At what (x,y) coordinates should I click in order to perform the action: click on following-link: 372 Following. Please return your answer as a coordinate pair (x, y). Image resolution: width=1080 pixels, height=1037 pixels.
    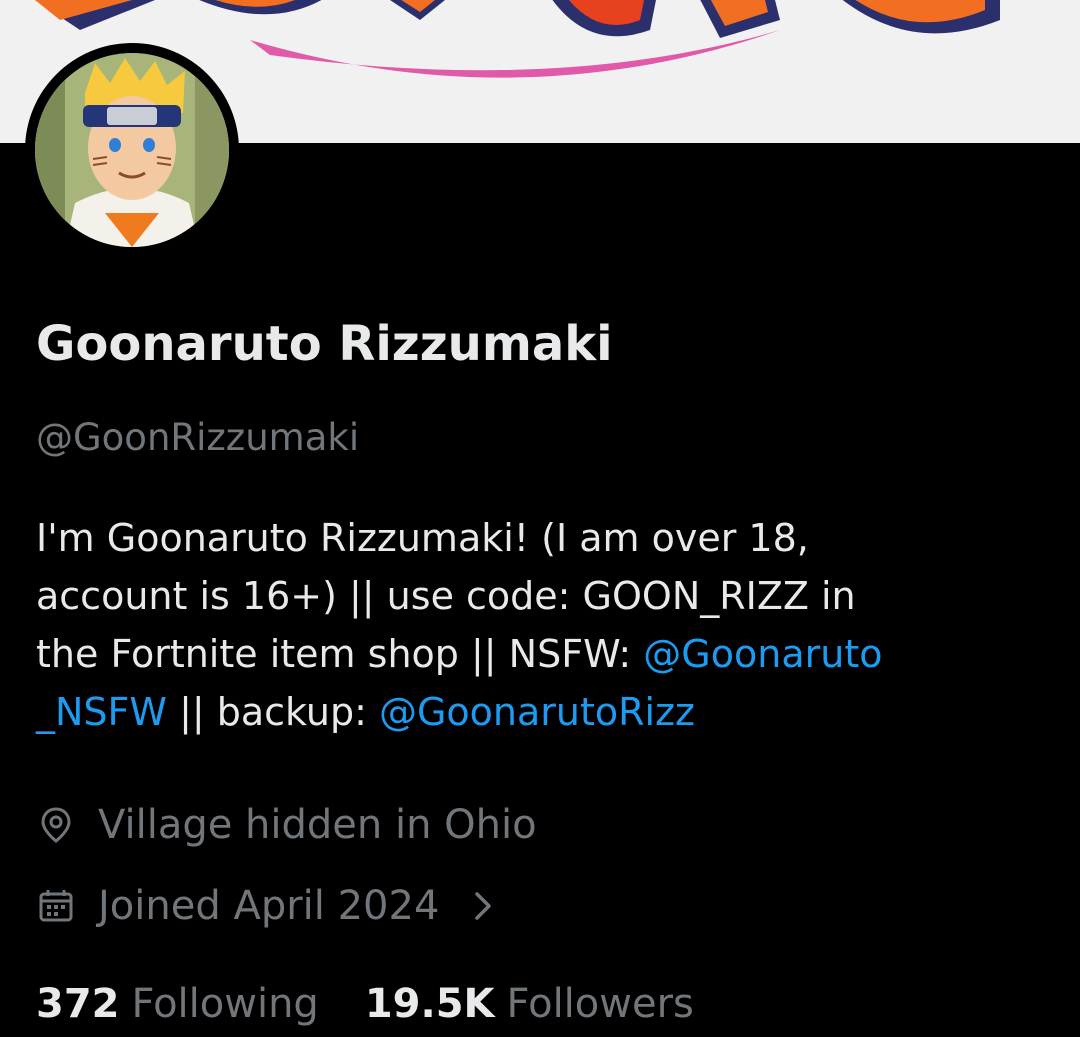
    Looking at the image, I should click on (177, 1004).